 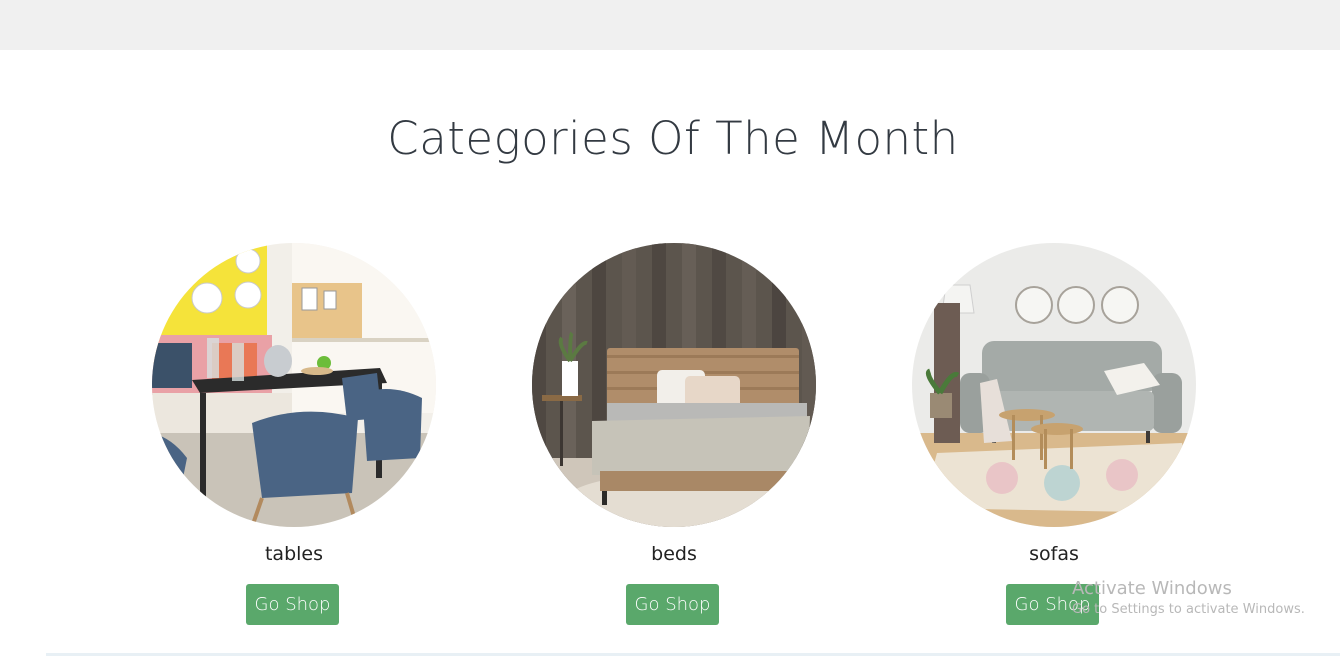 What do you see at coordinates (294, 554) in the screenshot?
I see `category-label: tables` at bounding box center [294, 554].